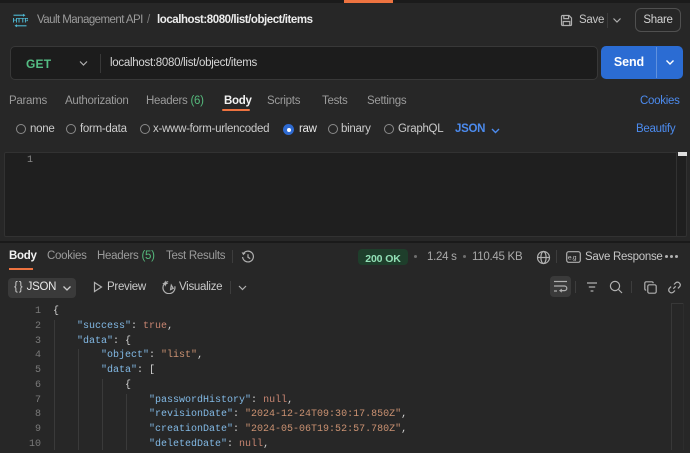 This screenshot has width=690, height=453. I want to click on svg-text: HTTP, so click(20, 21).